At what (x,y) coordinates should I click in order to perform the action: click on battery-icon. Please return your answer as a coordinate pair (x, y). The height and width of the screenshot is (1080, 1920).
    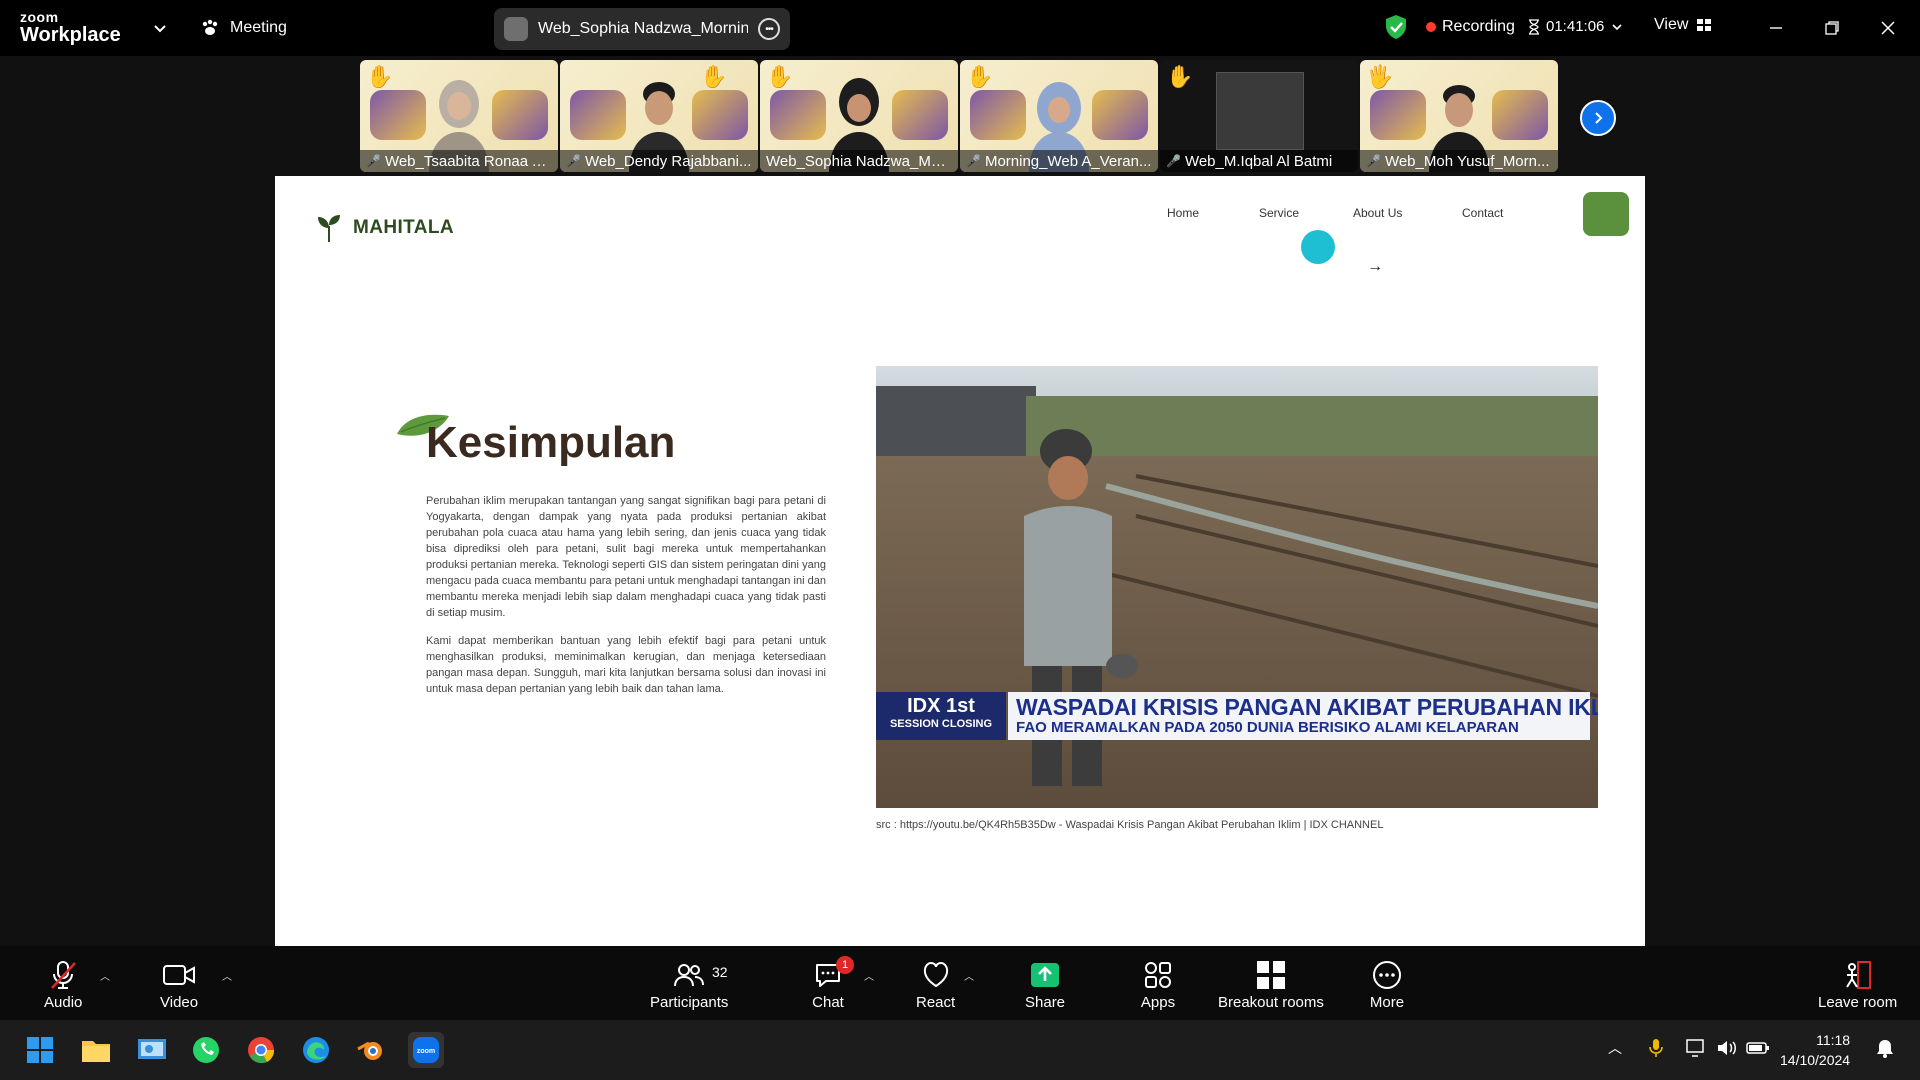
    Looking at the image, I should click on (1758, 1049).